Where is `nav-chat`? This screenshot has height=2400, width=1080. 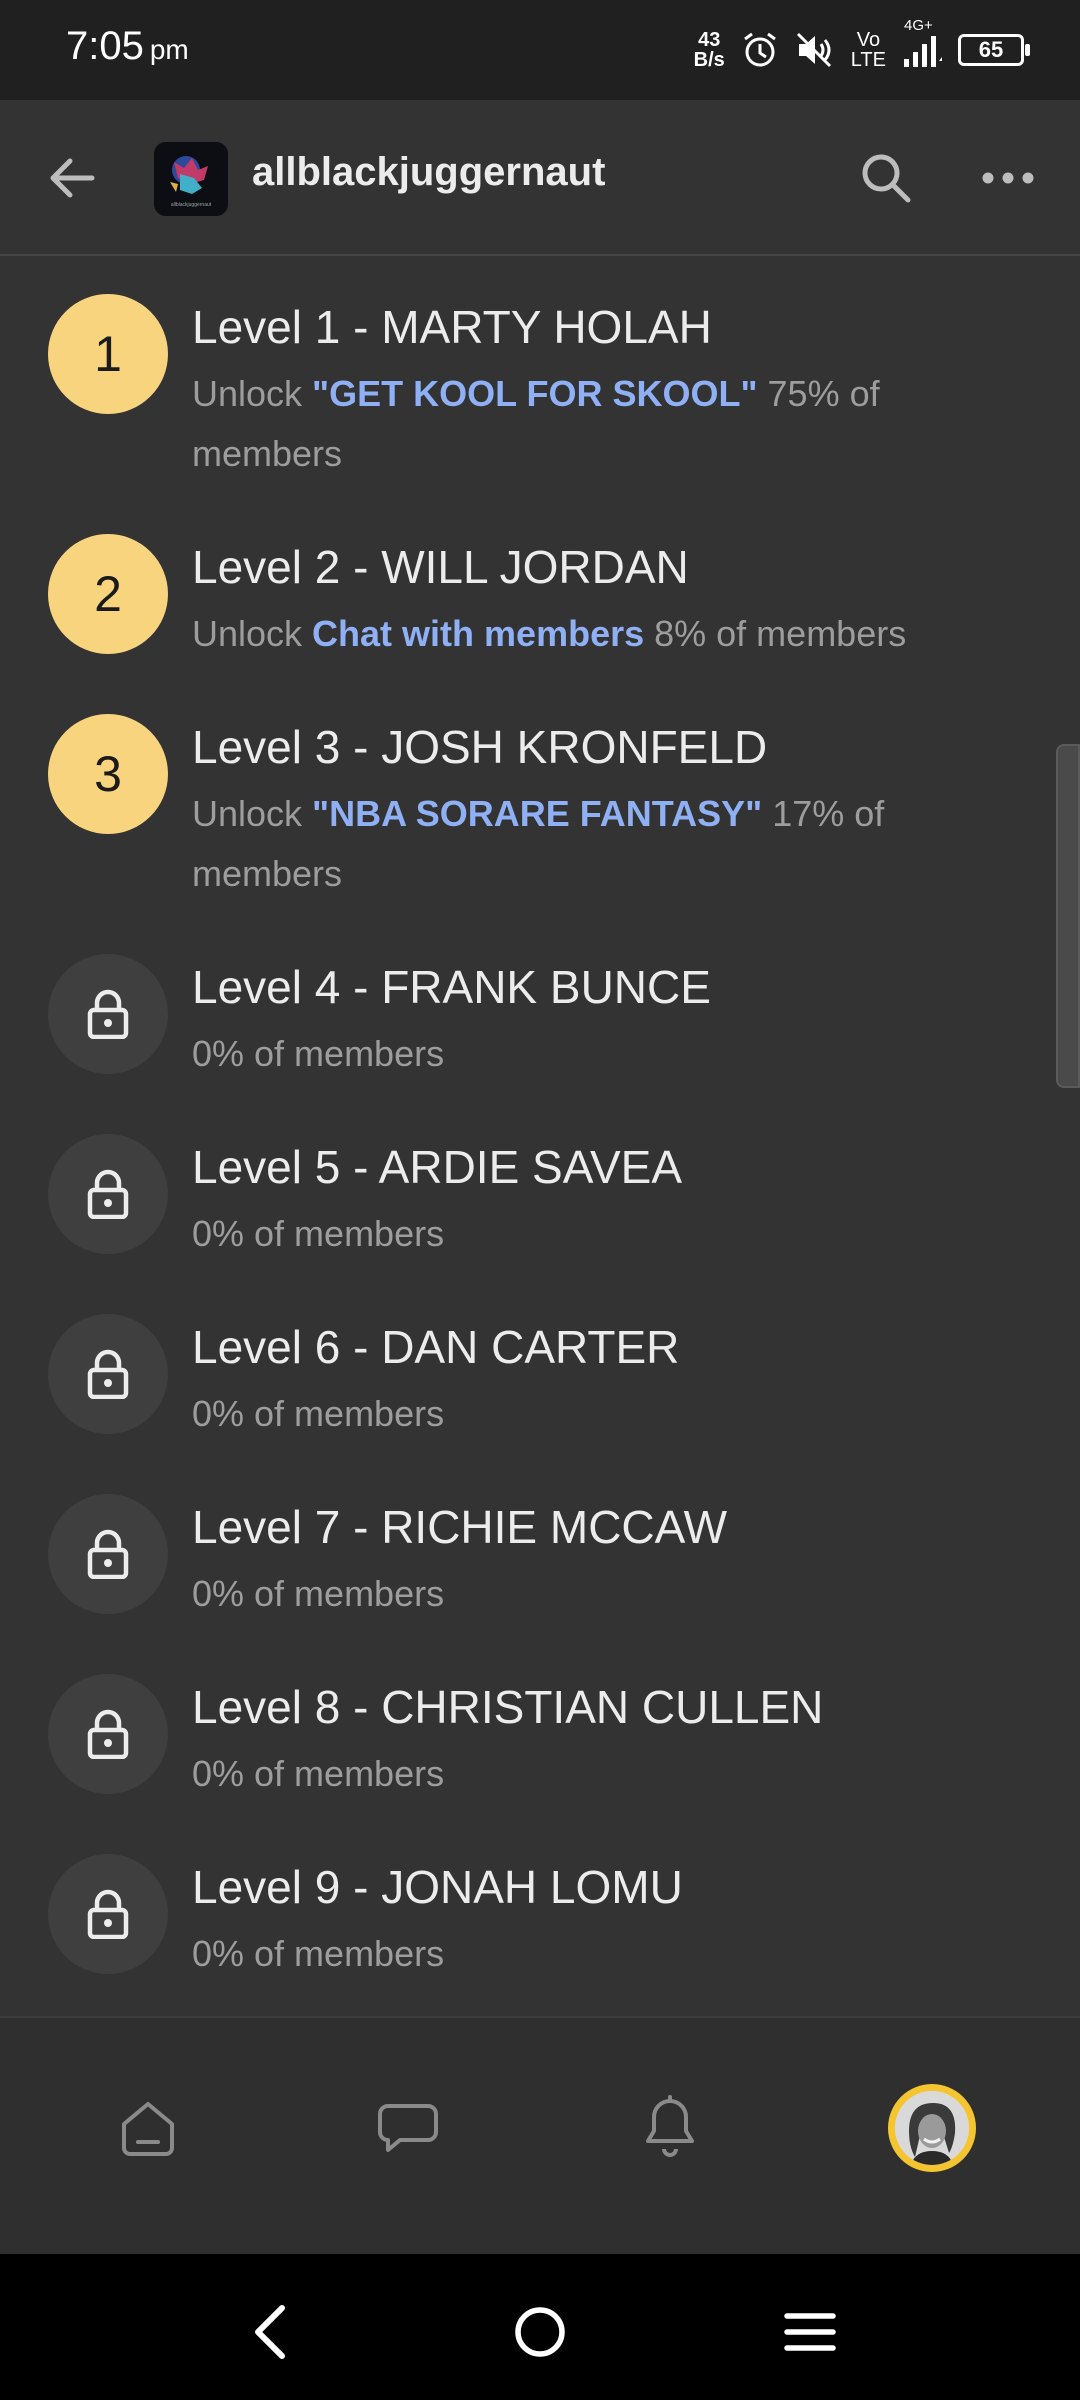
nav-chat is located at coordinates (408, 2128).